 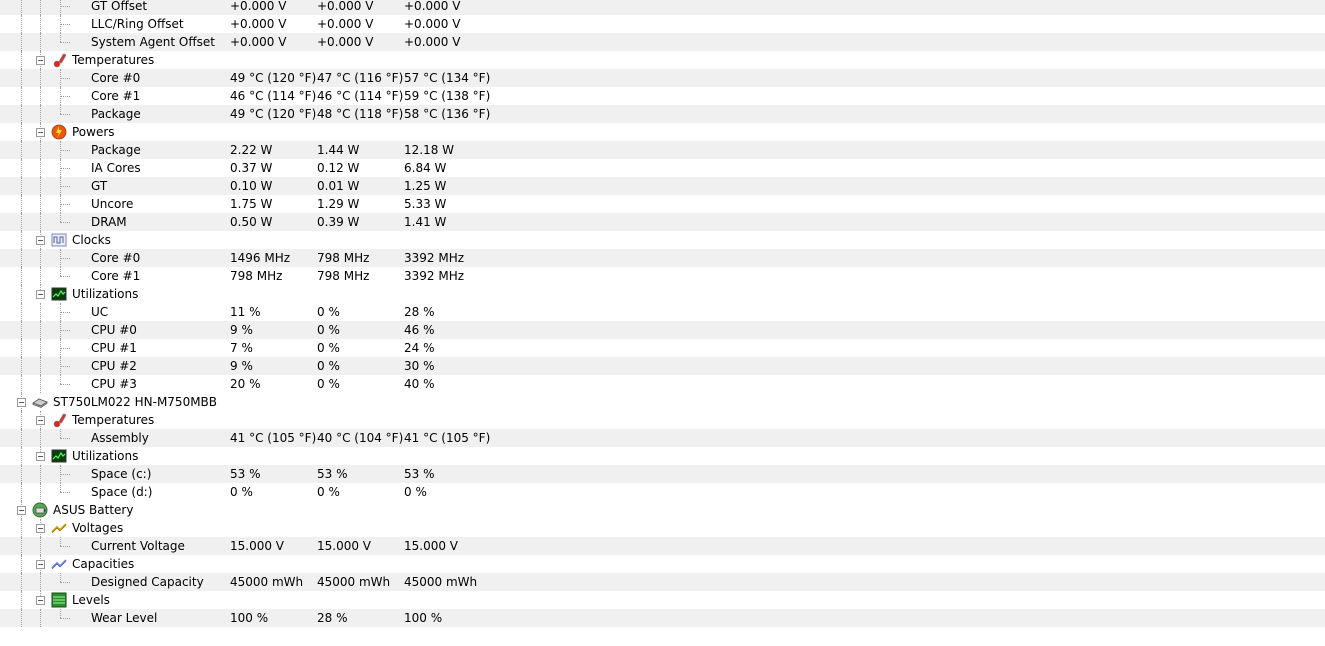 I want to click on sensor-label: Temperatures, so click(x=113, y=420).